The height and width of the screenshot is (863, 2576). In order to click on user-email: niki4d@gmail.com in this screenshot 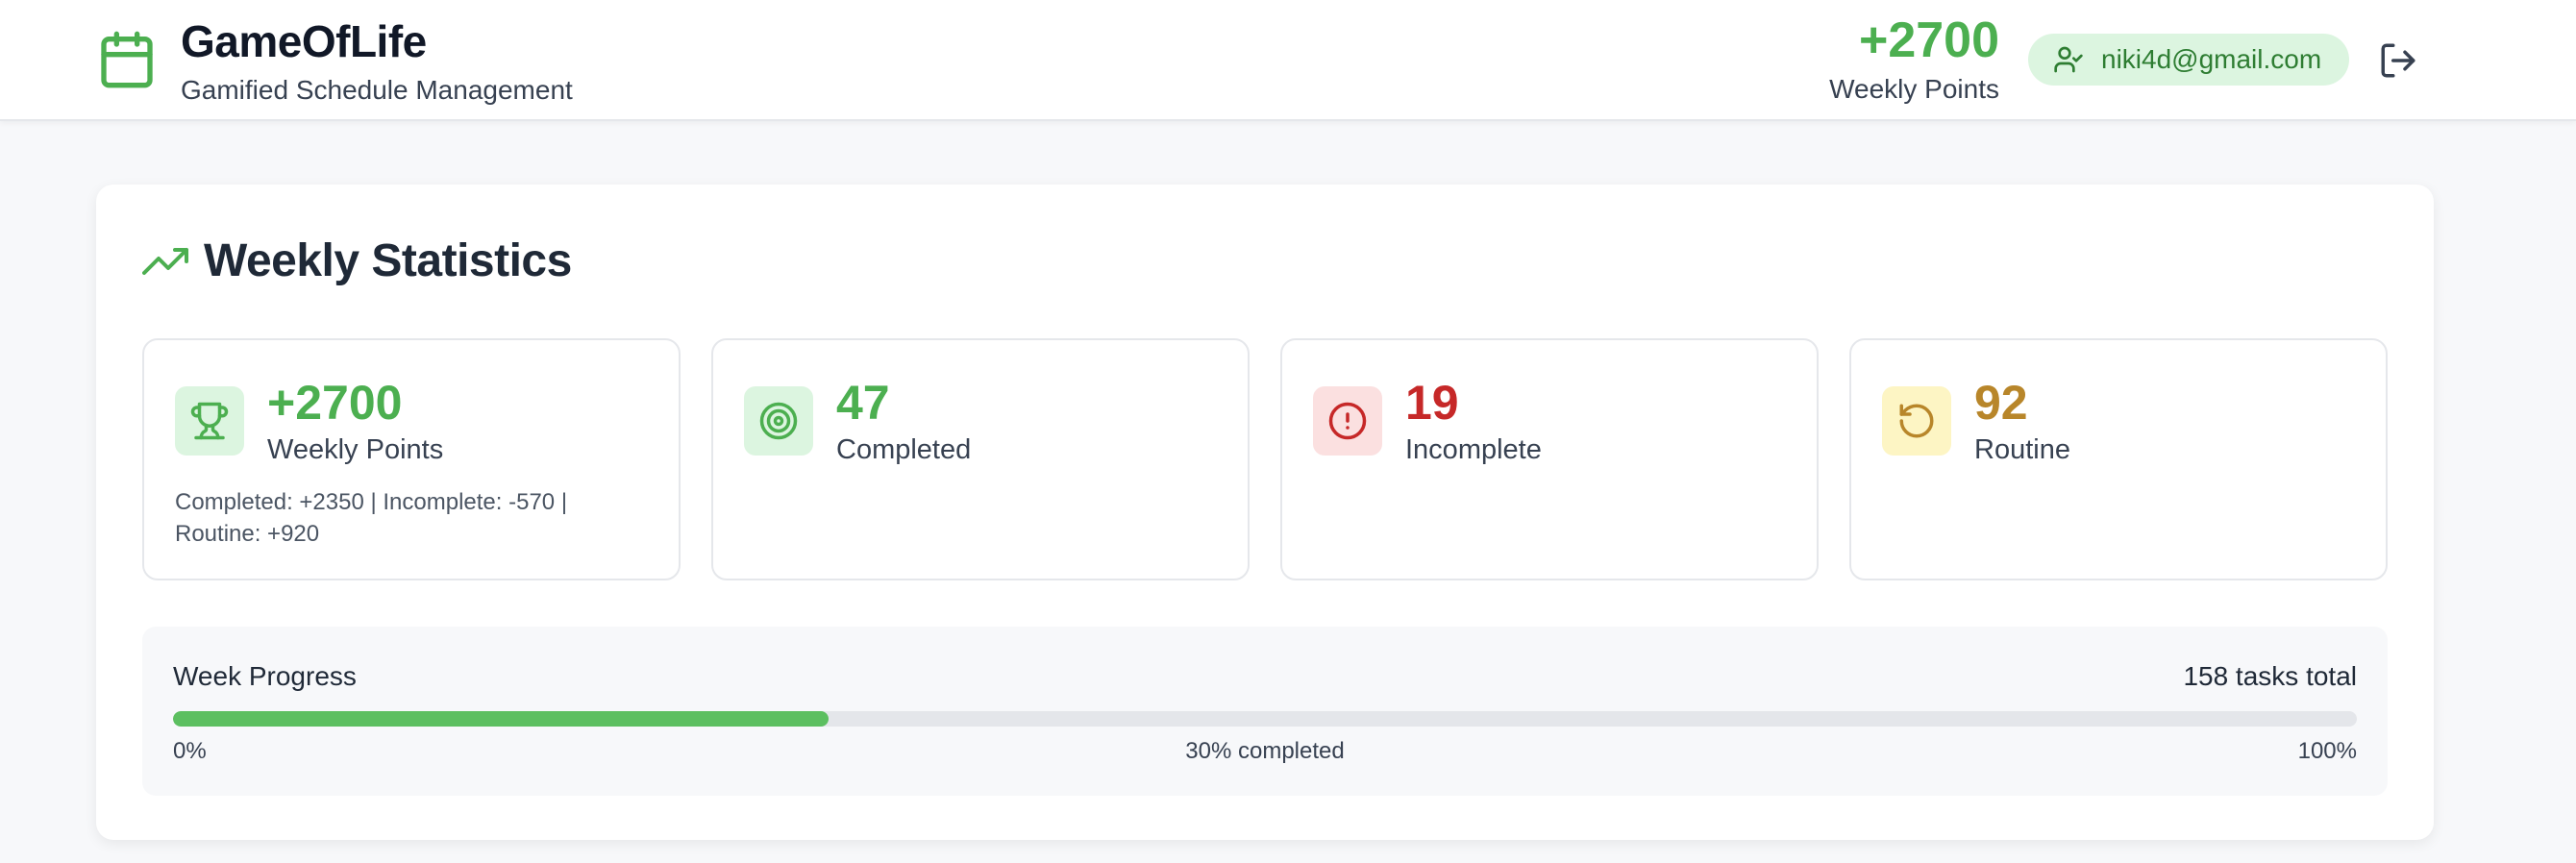, I will do `click(2211, 59)`.